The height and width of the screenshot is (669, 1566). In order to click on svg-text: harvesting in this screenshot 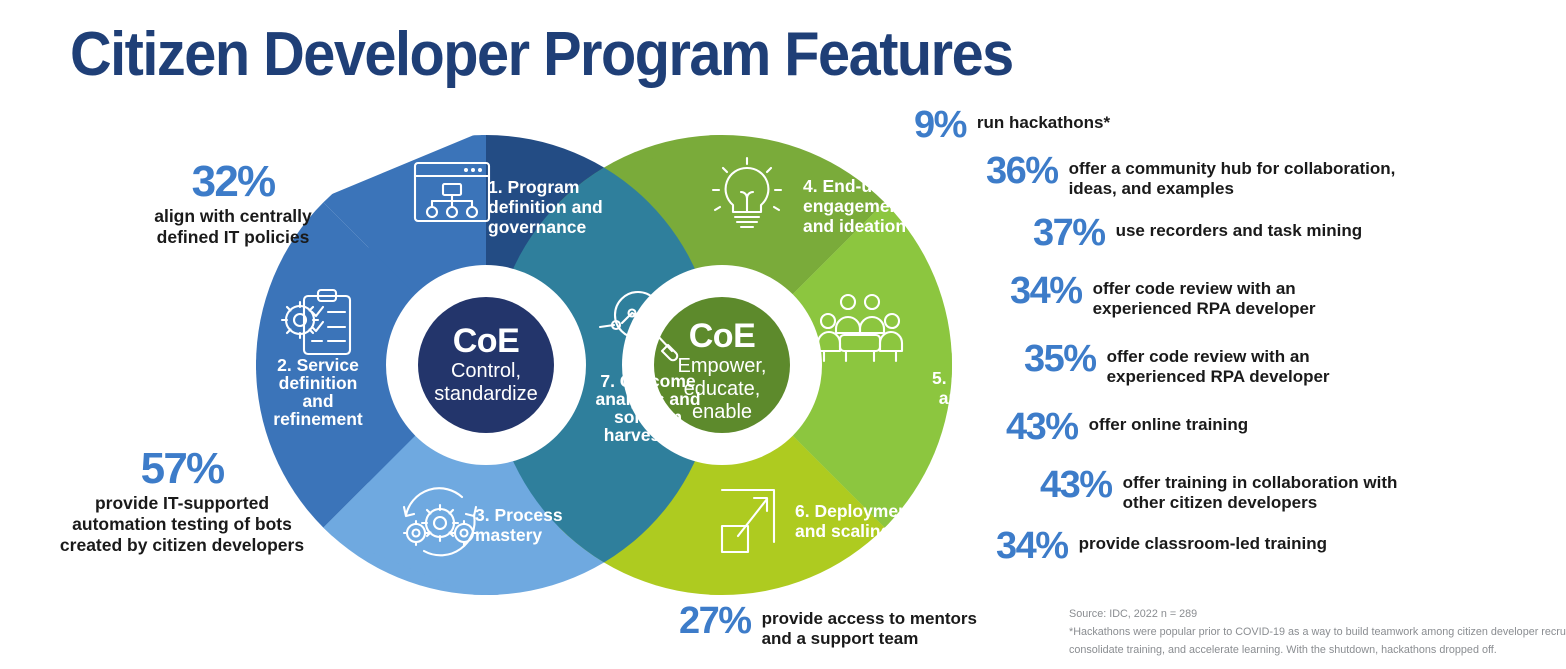, I will do `click(648, 435)`.